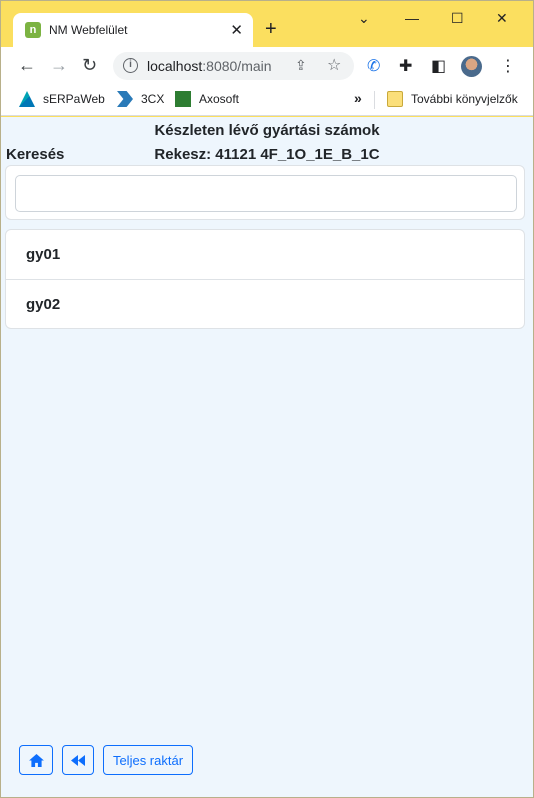  I want to click on serpaweb-icon, so click(27, 99).